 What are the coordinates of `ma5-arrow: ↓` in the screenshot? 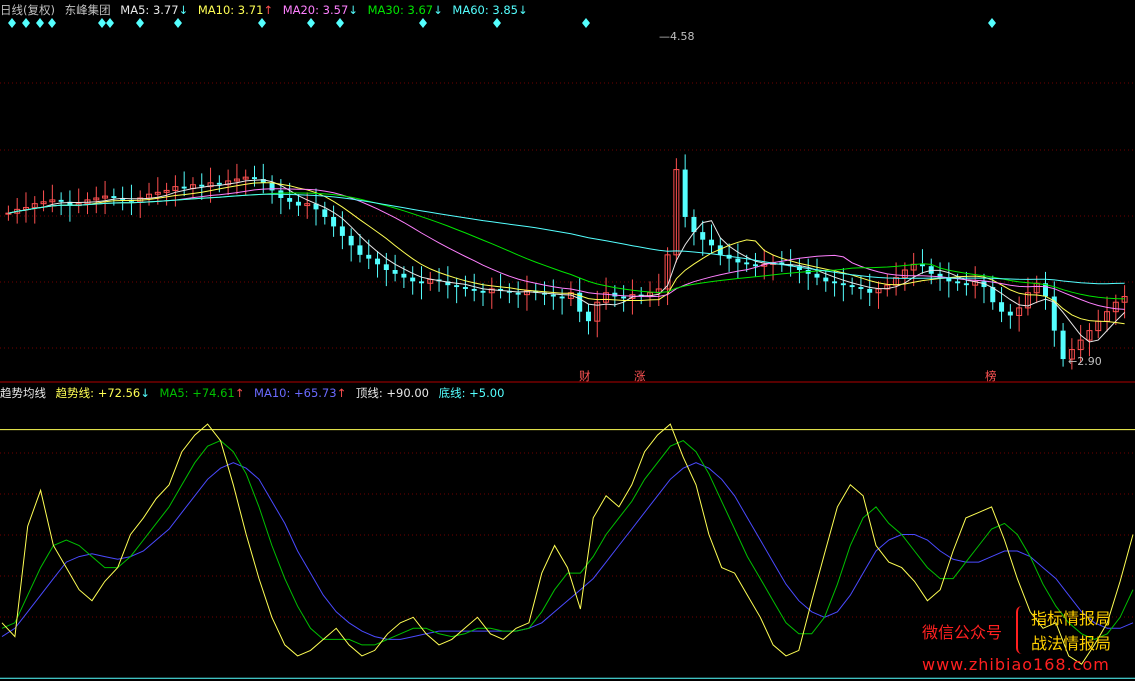 It's located at (183, 10).